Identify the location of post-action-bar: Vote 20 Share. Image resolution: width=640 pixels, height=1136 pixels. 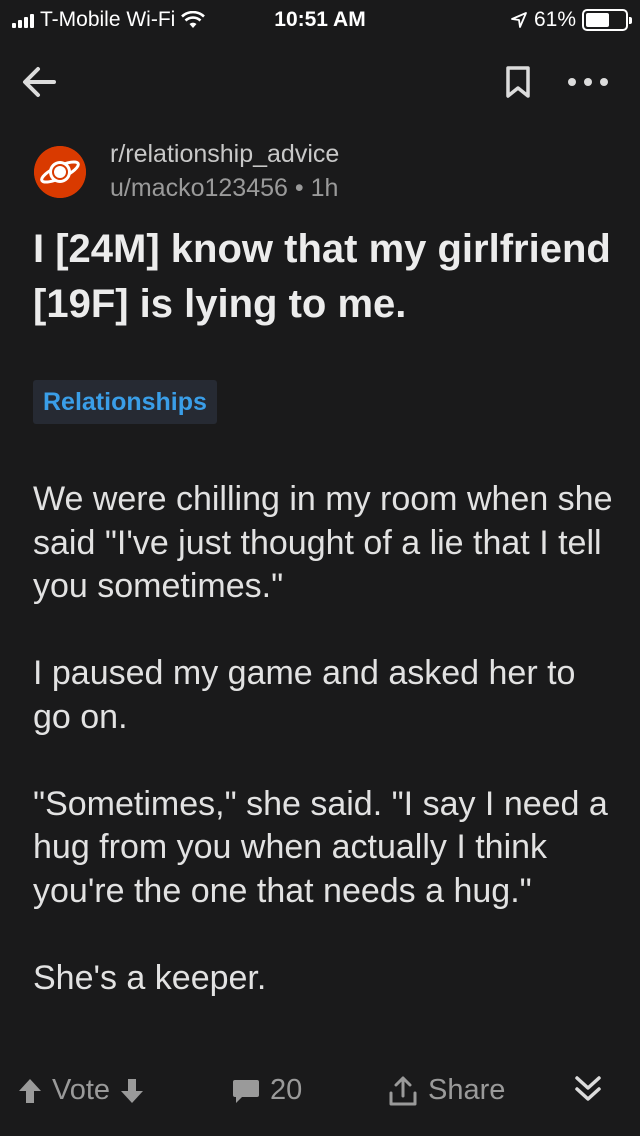
(320, 1092).